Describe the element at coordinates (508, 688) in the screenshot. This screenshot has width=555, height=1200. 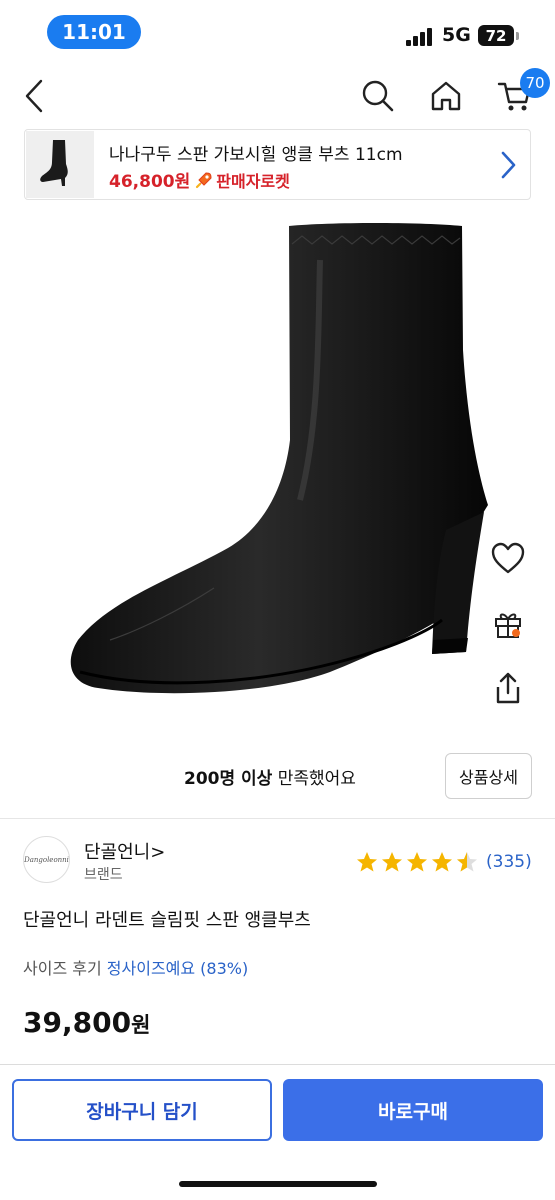
I see `share-icon` at that location.